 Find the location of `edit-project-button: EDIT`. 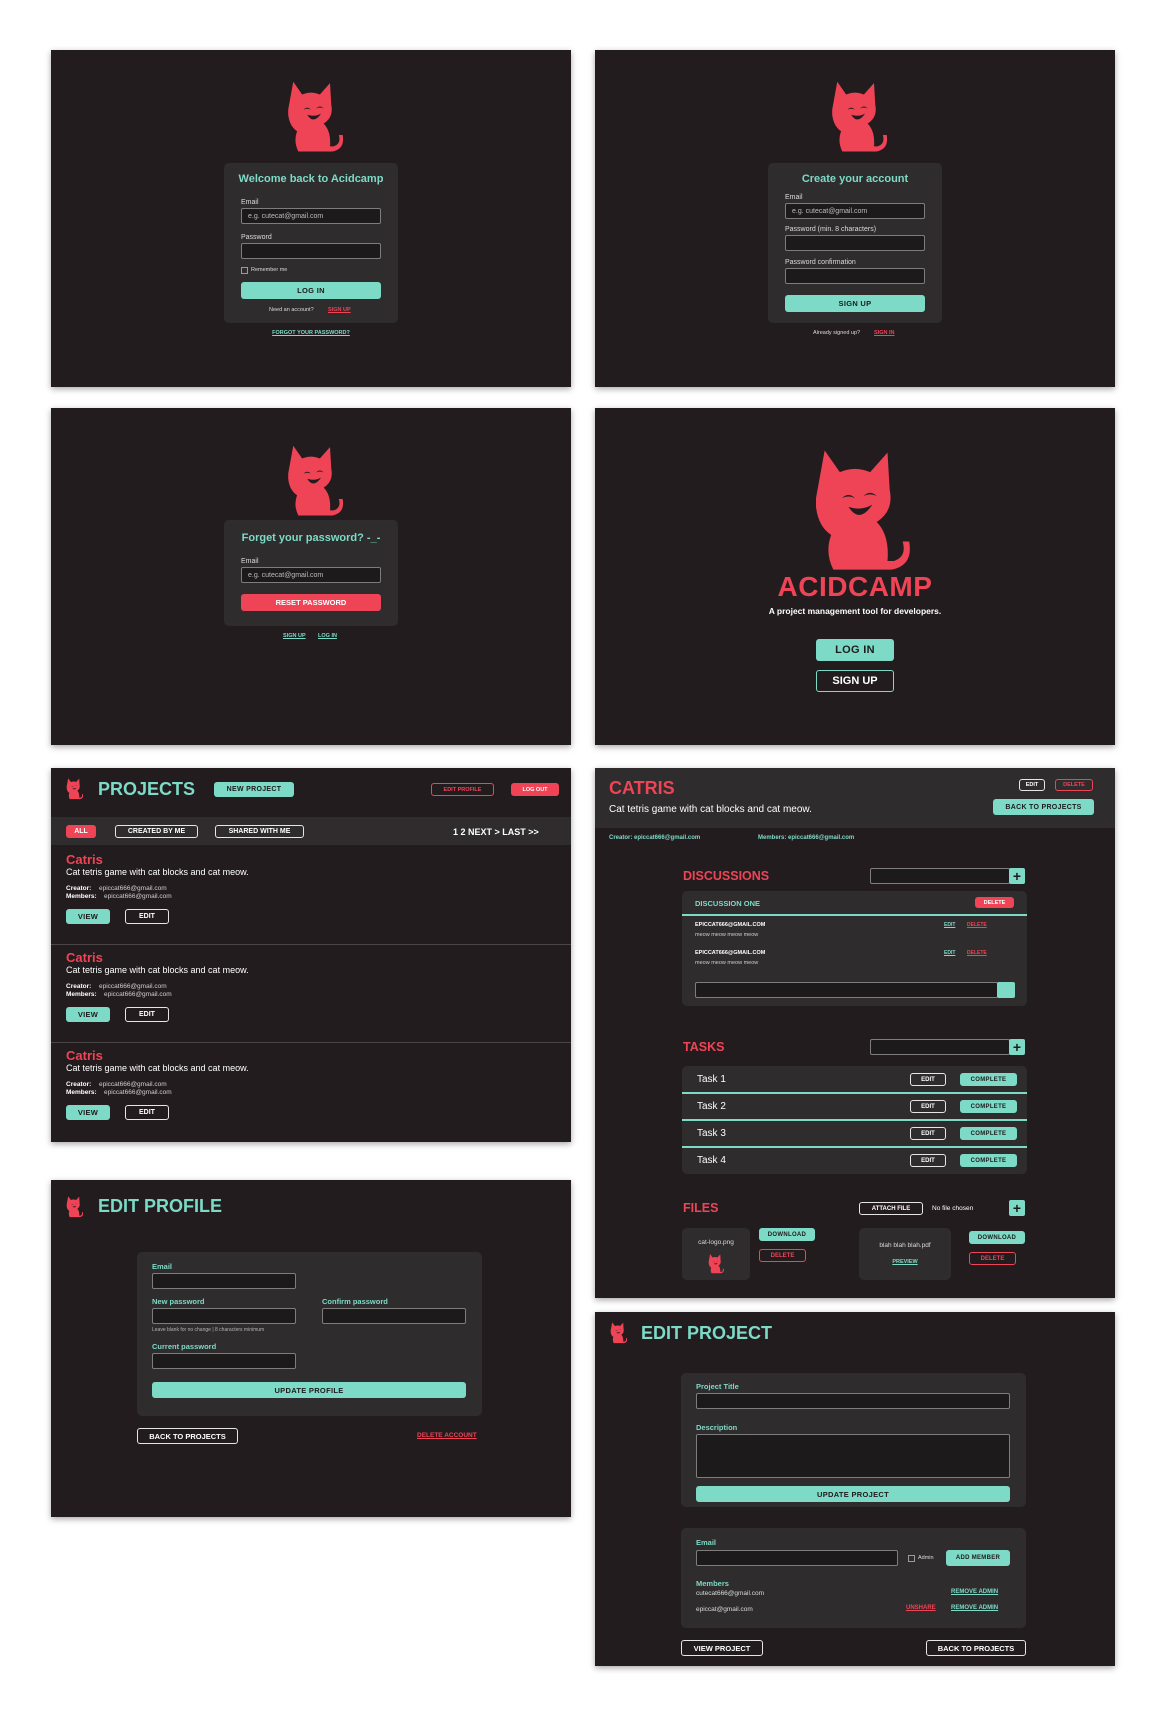

edit-project-button: EDIT is located at coordinates (1032, 785).